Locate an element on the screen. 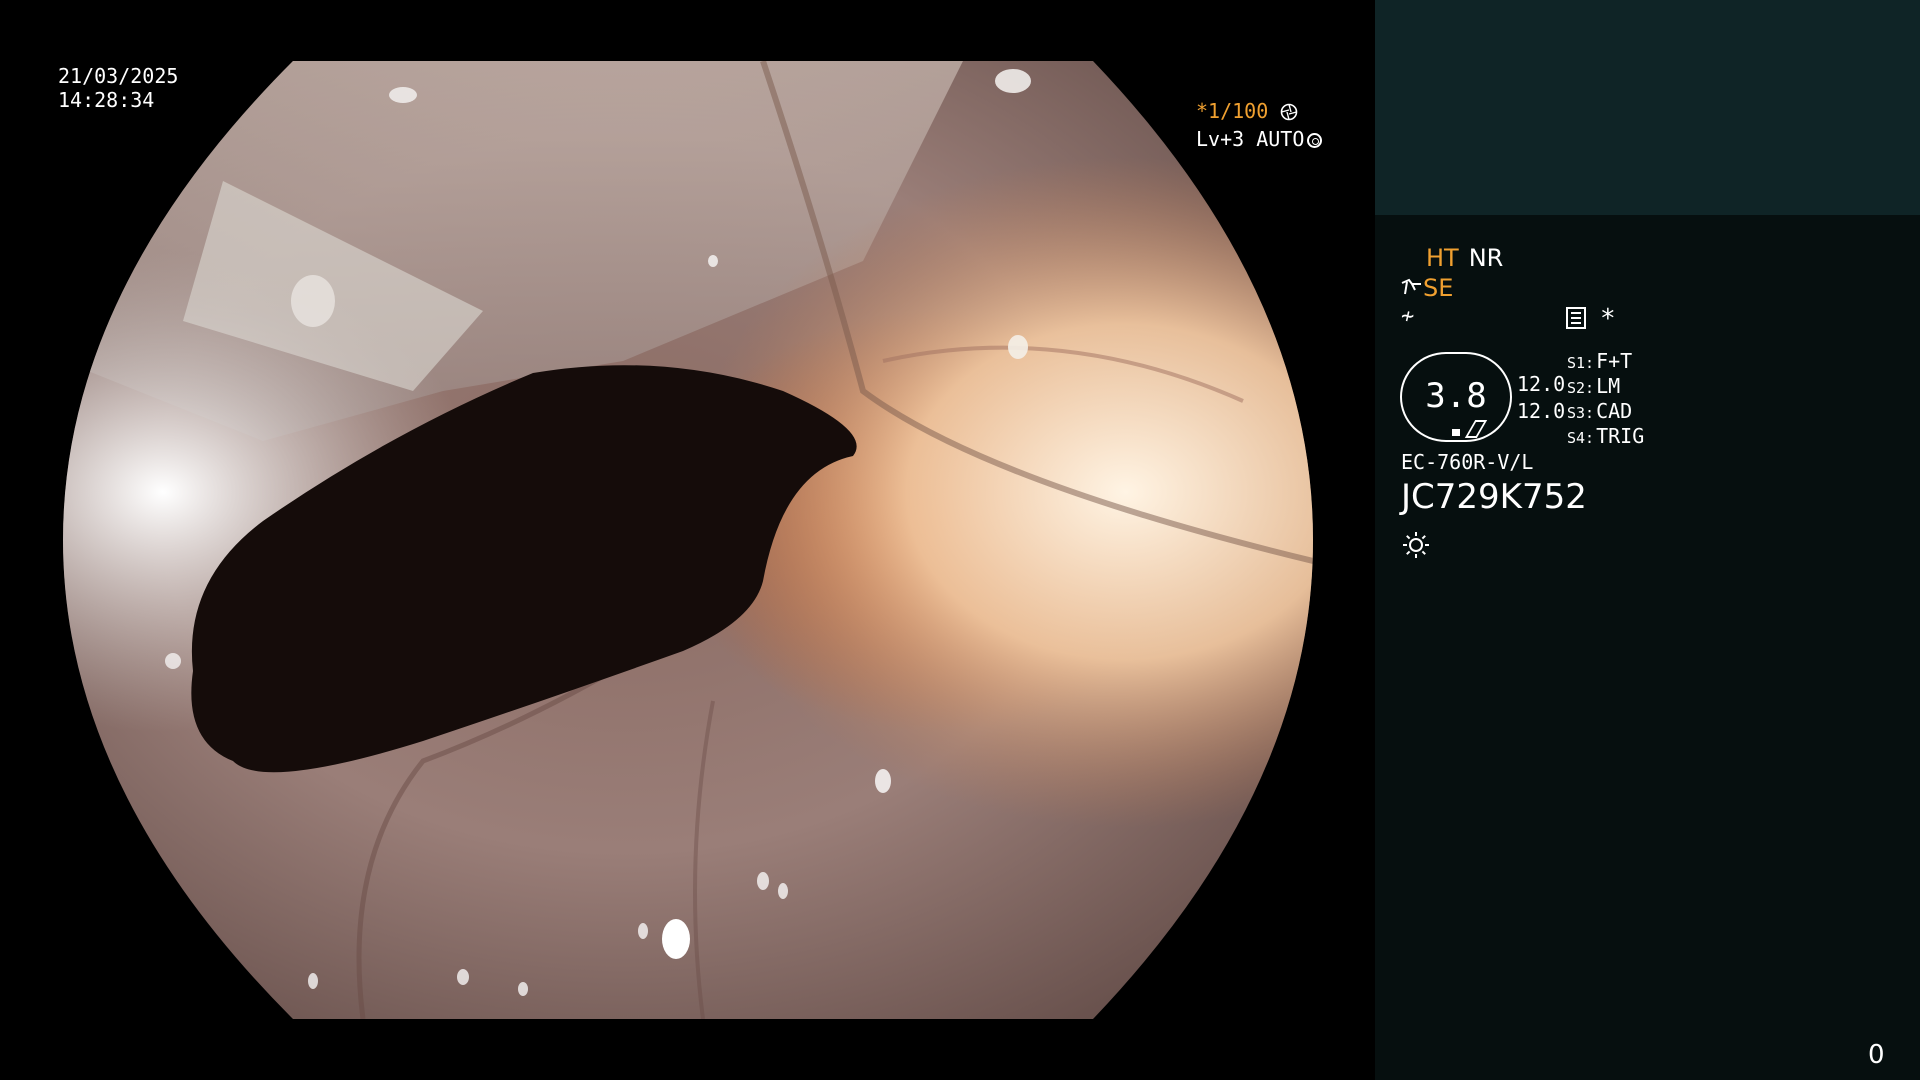 This screenshot has height=1080, width=1920. scope-serial: JC729K752 is located at coordinates (1494, 497).